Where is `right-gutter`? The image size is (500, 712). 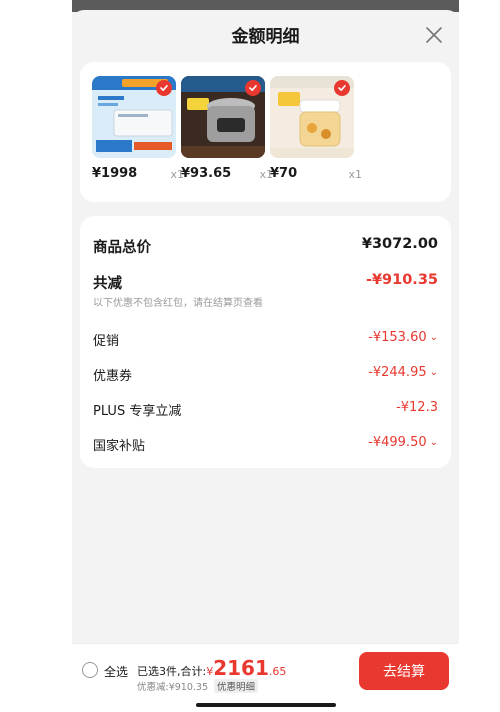 right-gutter is located at coordinates (479, 356).